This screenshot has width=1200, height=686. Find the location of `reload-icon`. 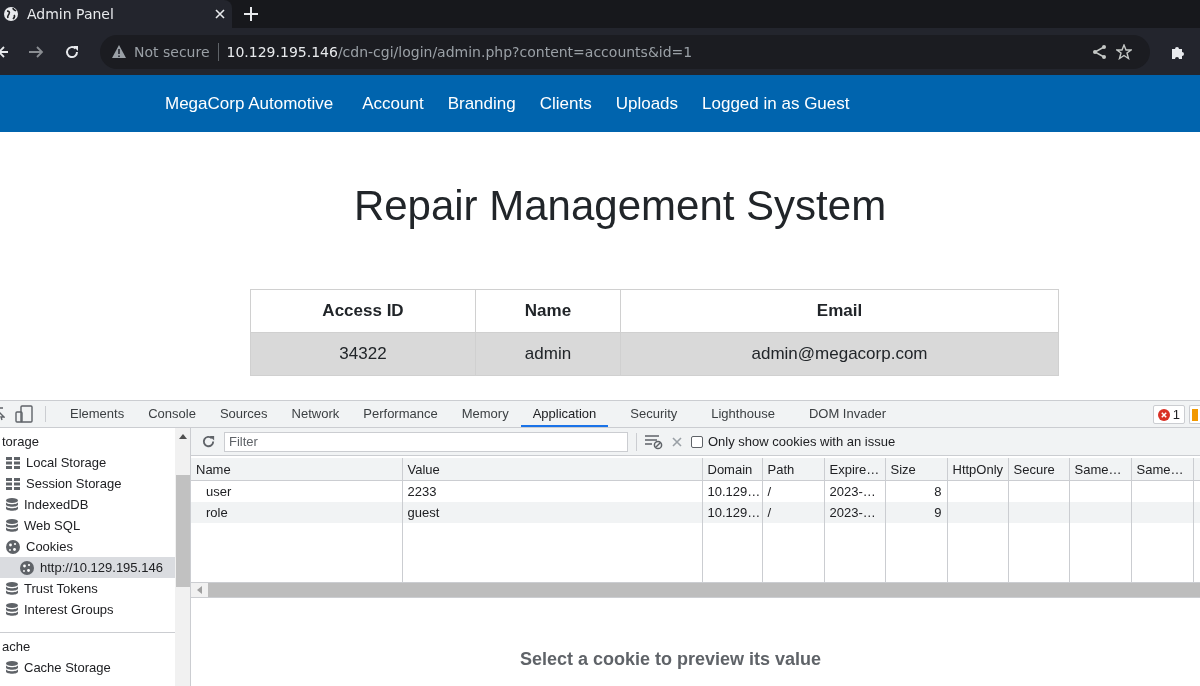

reload-icon is located at coordinates (72, 51).